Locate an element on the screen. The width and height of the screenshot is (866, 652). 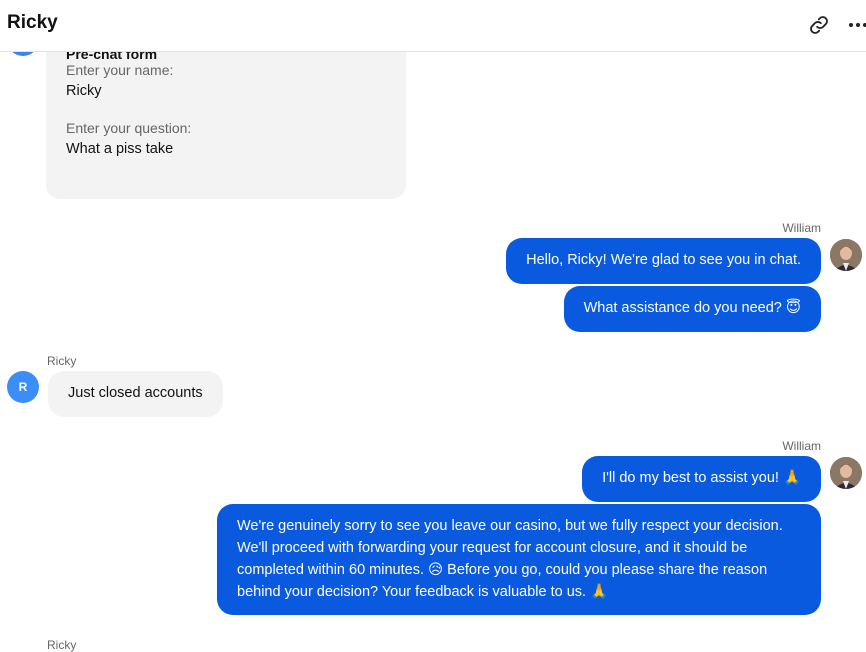
link-icon is located at coordinates (819, 25).